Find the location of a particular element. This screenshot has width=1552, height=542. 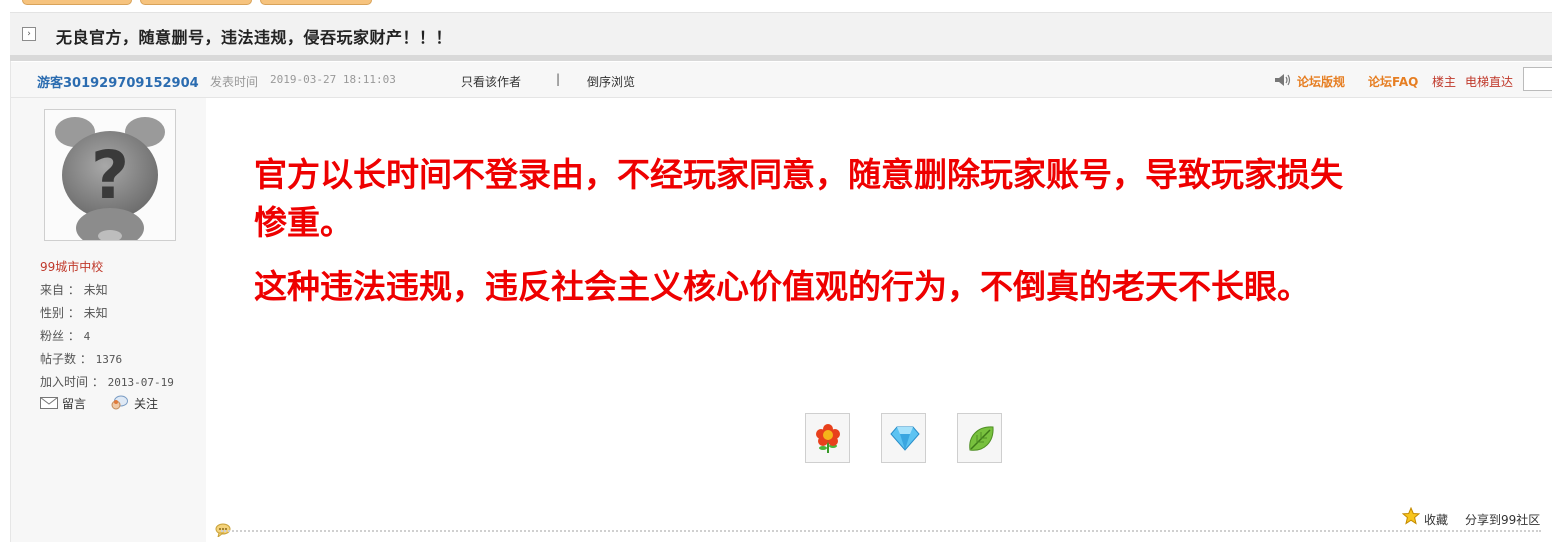

favorite-link: 收藏 is located at coordinates (1436, 519).